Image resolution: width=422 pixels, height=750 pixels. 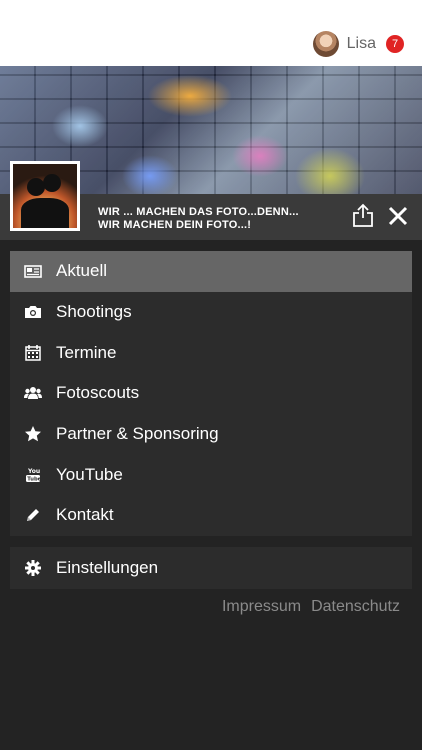 I want to click on calendar-icon, so click(x=33, y=353).